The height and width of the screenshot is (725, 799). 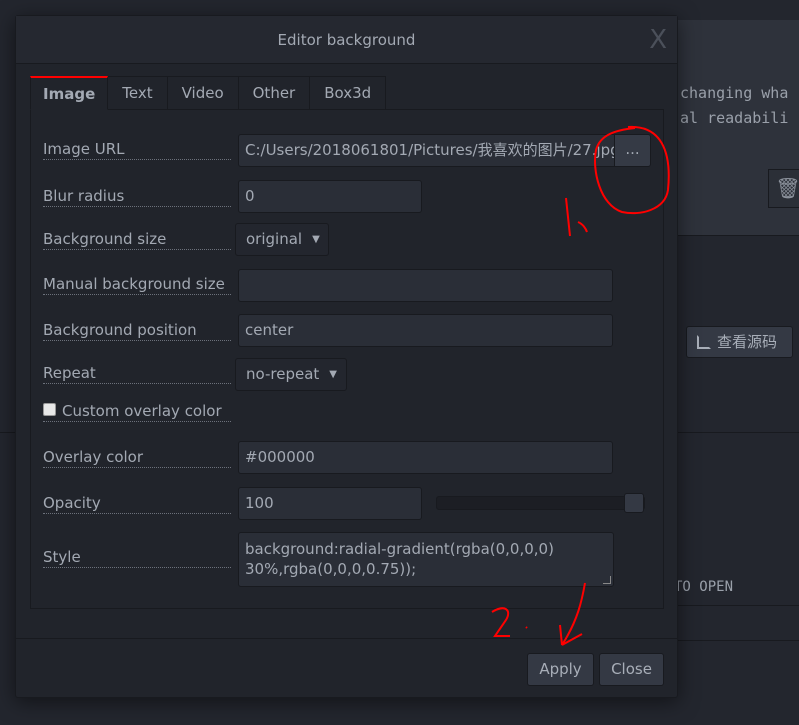 I want to click on manual-background-size-input, so click(x=425, y=285).